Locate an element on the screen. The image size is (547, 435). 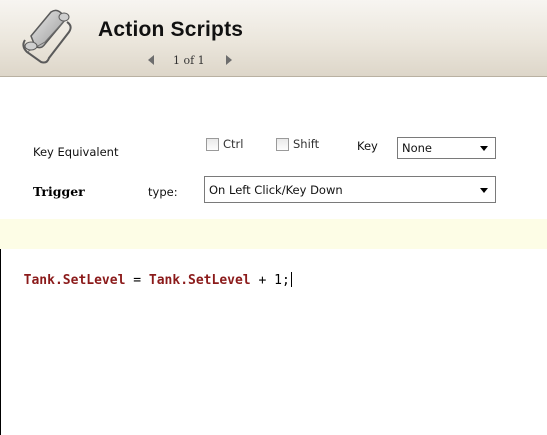
trigger-type-label: type: is located at coordinates (163, 192).